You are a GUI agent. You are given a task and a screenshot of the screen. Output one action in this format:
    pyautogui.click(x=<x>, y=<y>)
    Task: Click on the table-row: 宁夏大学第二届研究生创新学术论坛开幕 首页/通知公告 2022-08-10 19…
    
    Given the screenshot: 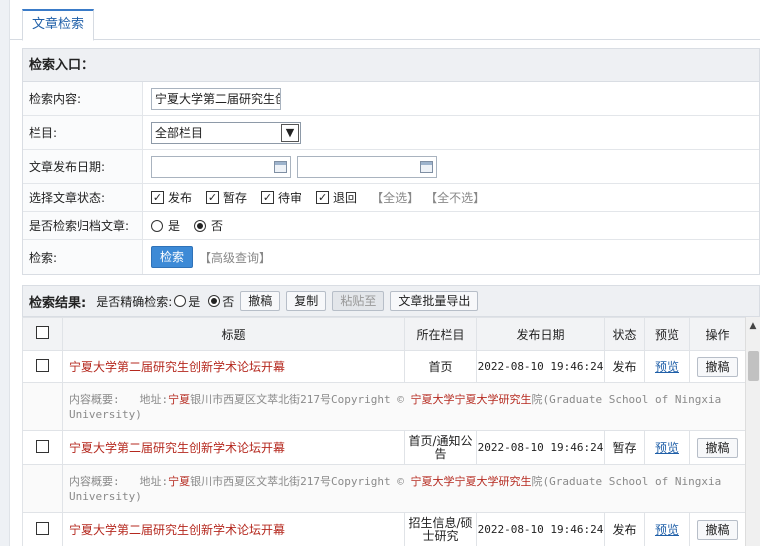 What is the action you would take?
    pyautogui.click(x=384, y=447)
    